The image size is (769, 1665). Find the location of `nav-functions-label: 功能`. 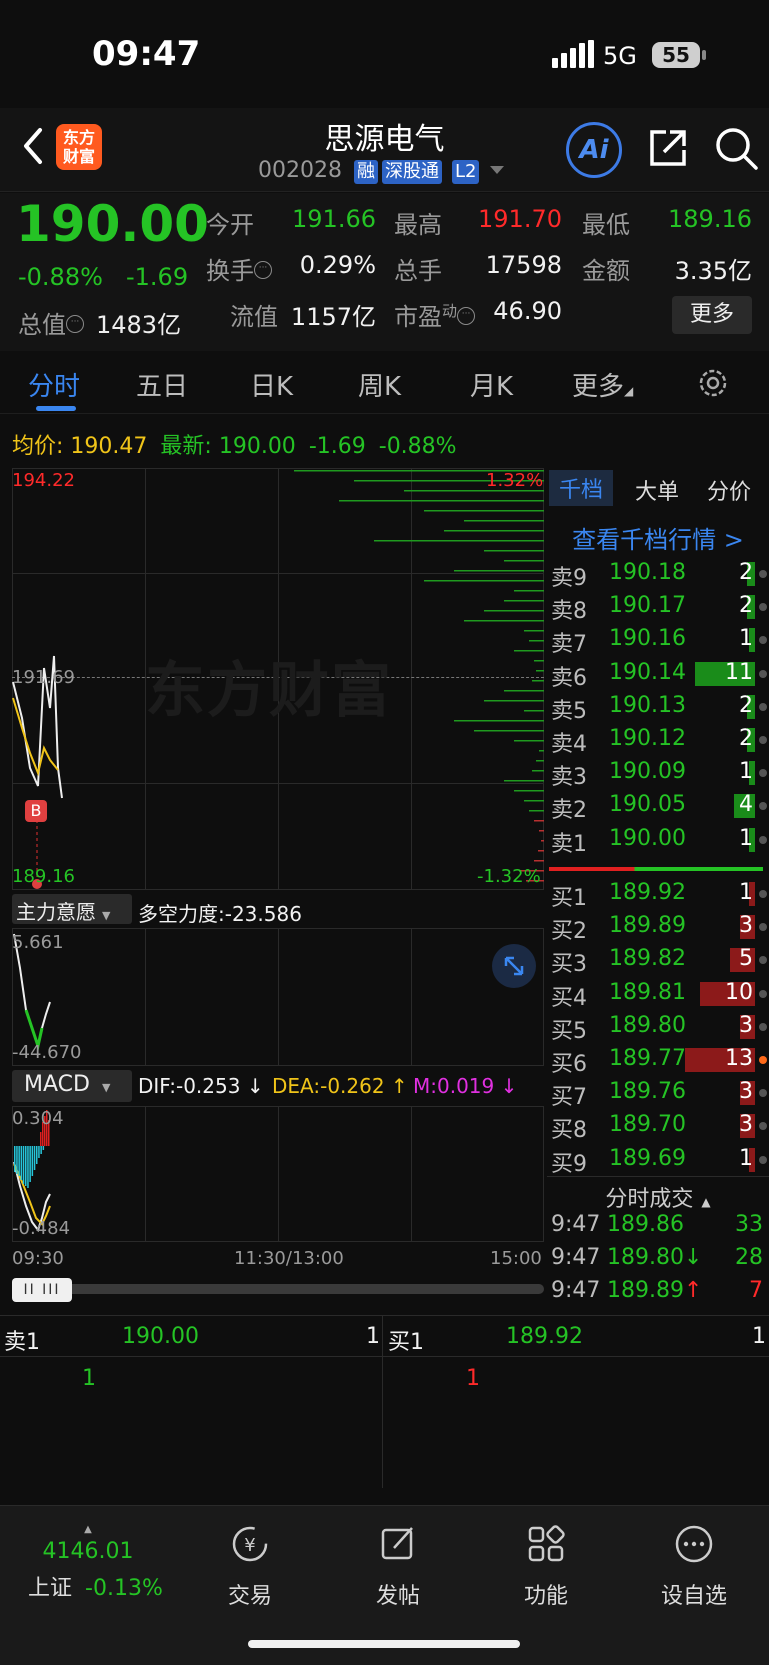

nav-functions-label: 功能 is located at coordinates (545, 1596).